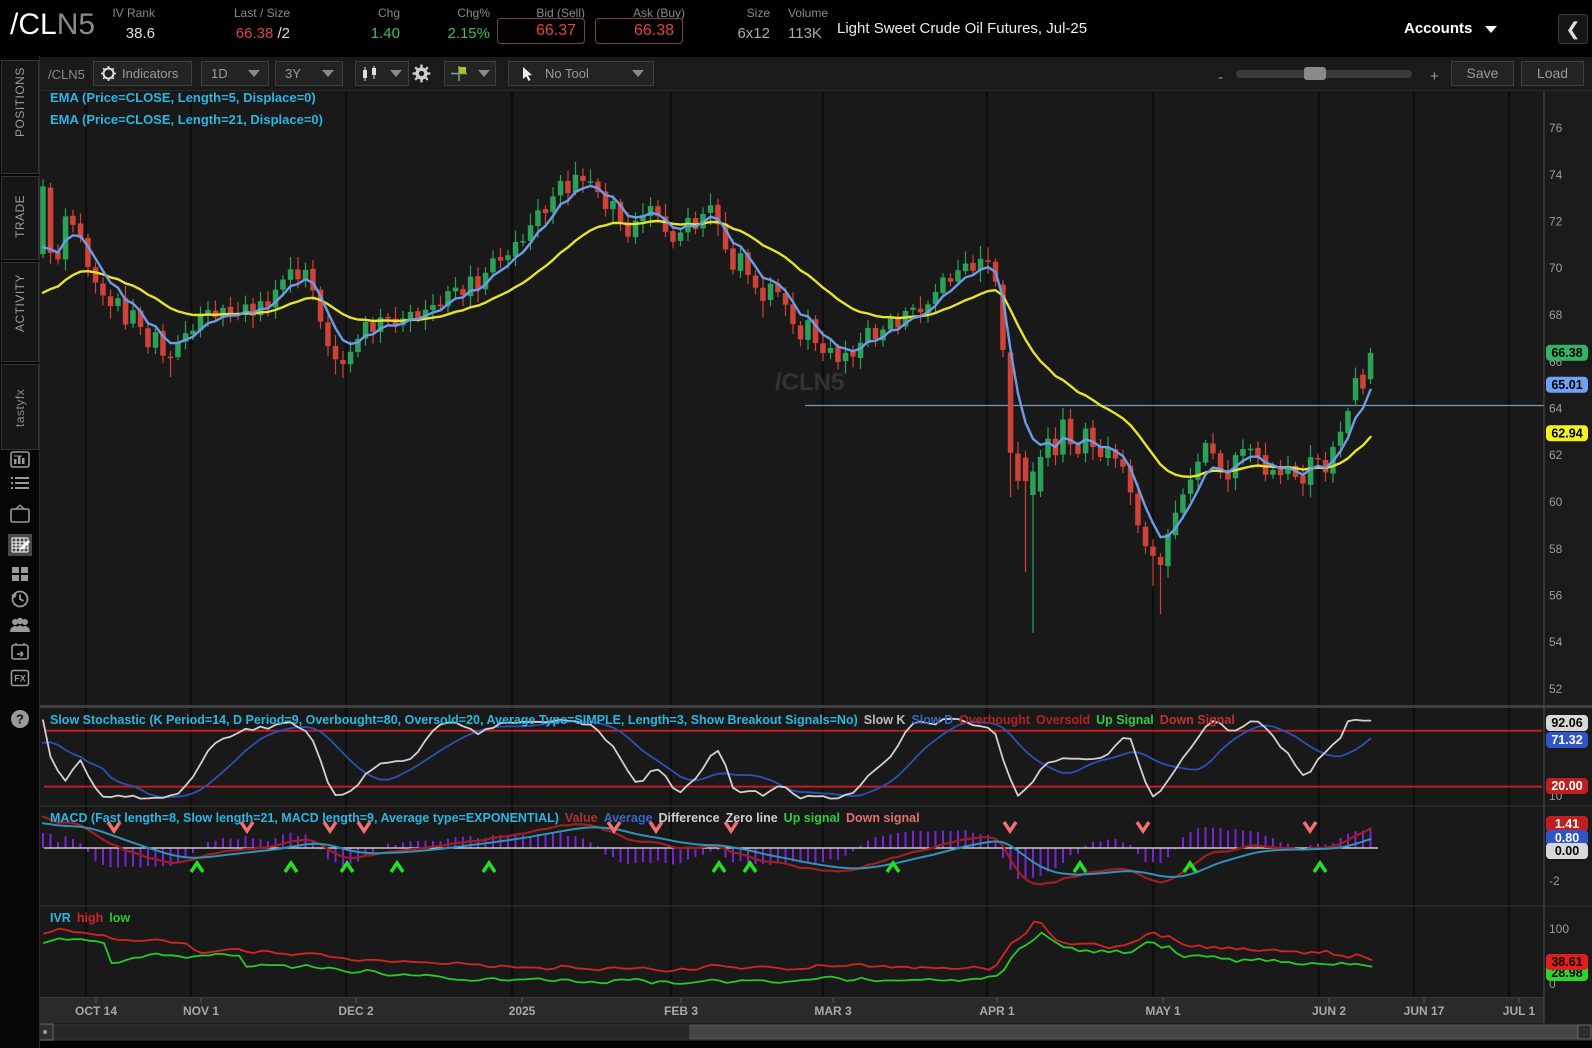 This screenshot has width=1592, height=1048. What do you see at coordinates (1163, 1011) in the screenshot?
I see `svg-text: MAY 1` at bounding box center [1163, 1011].